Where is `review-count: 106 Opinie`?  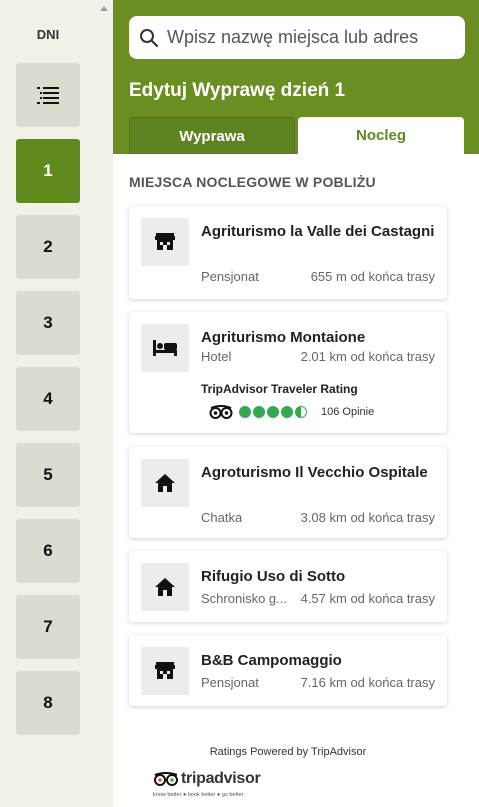
review-count: 106 Opinie is located at coordinates (348, 412).